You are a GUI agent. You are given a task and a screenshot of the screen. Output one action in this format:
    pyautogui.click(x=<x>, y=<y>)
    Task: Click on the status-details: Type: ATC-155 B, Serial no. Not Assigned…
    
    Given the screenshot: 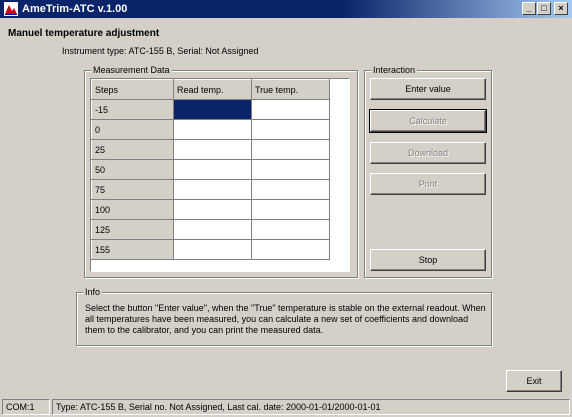 What is the action you would take?
    pyautogui.click(x=311, y=407)
    